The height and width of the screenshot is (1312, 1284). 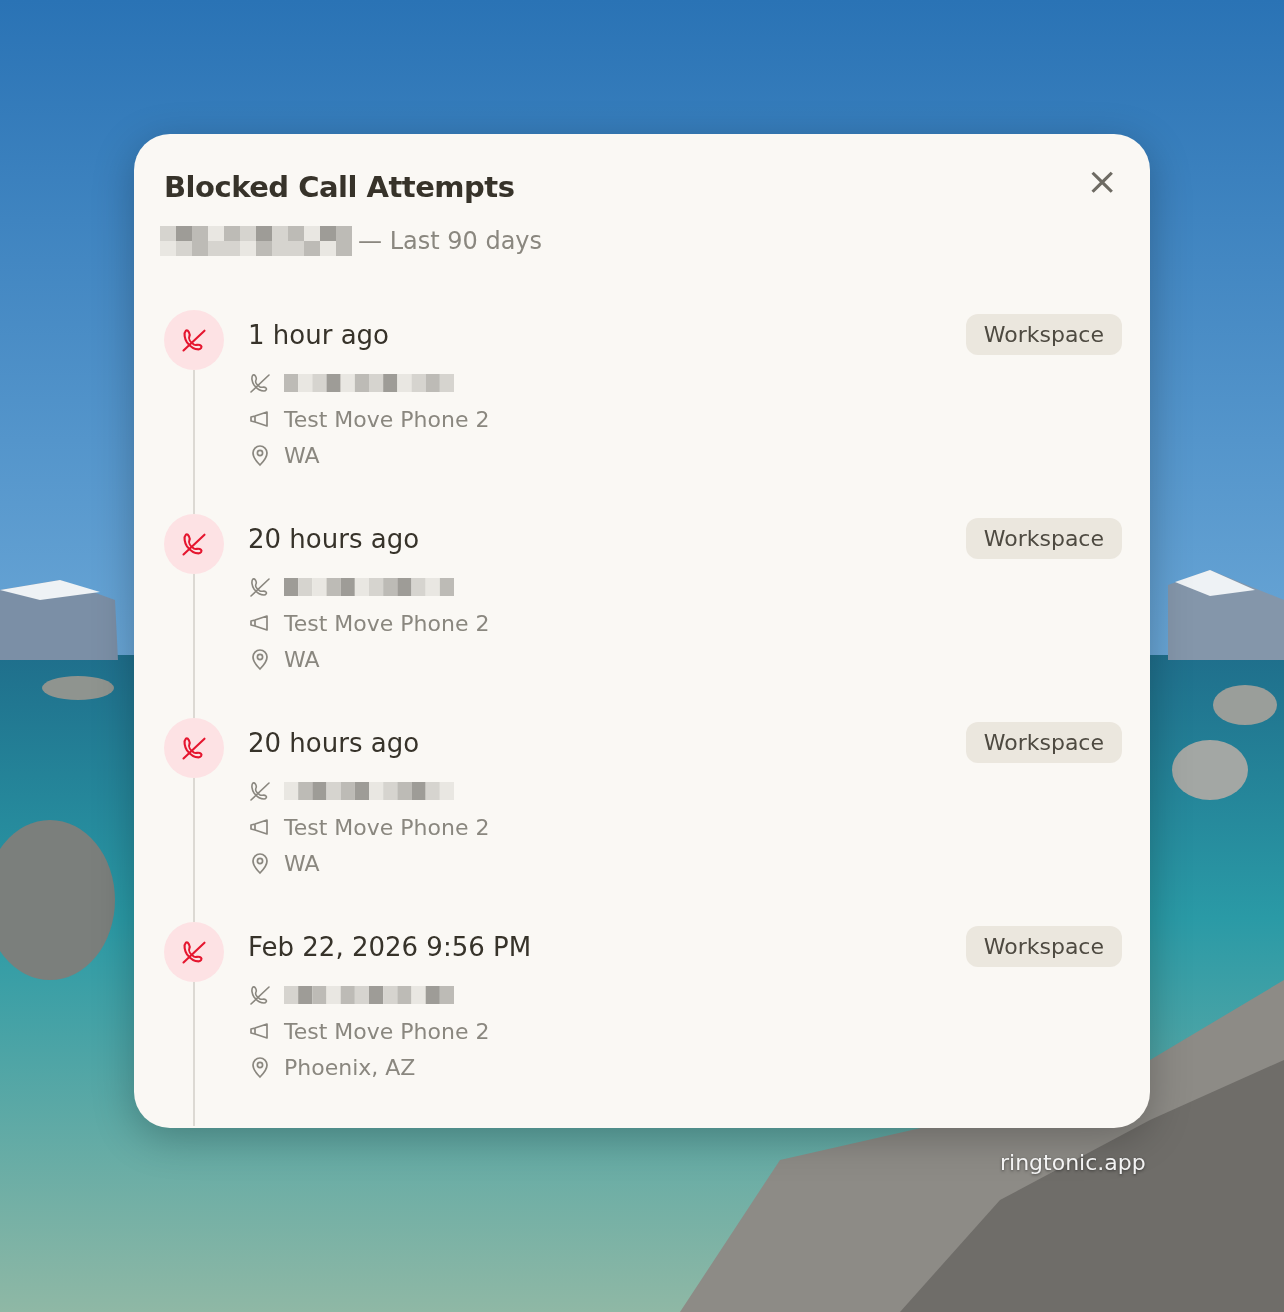 What do you see at coordinates (450, 241) in the screenshot?
I see `subtitle: — Last 90 days` at bounding box center [450, 241].